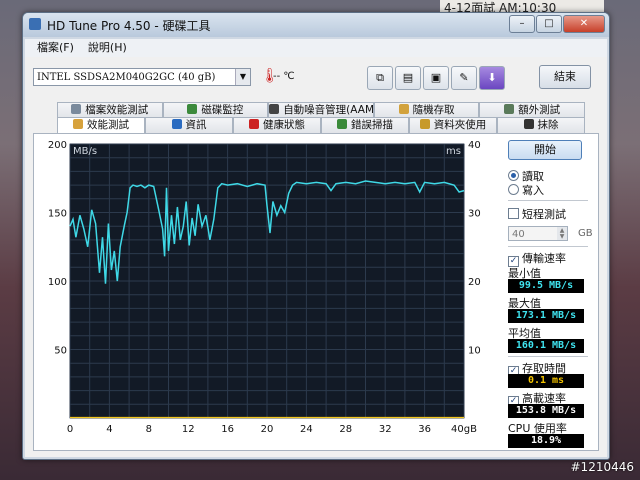  What do you see at coordinates (372, 125) in the screenshot?
I see `tab-label: 錯誤掃描` at bounding box center [372, 125].